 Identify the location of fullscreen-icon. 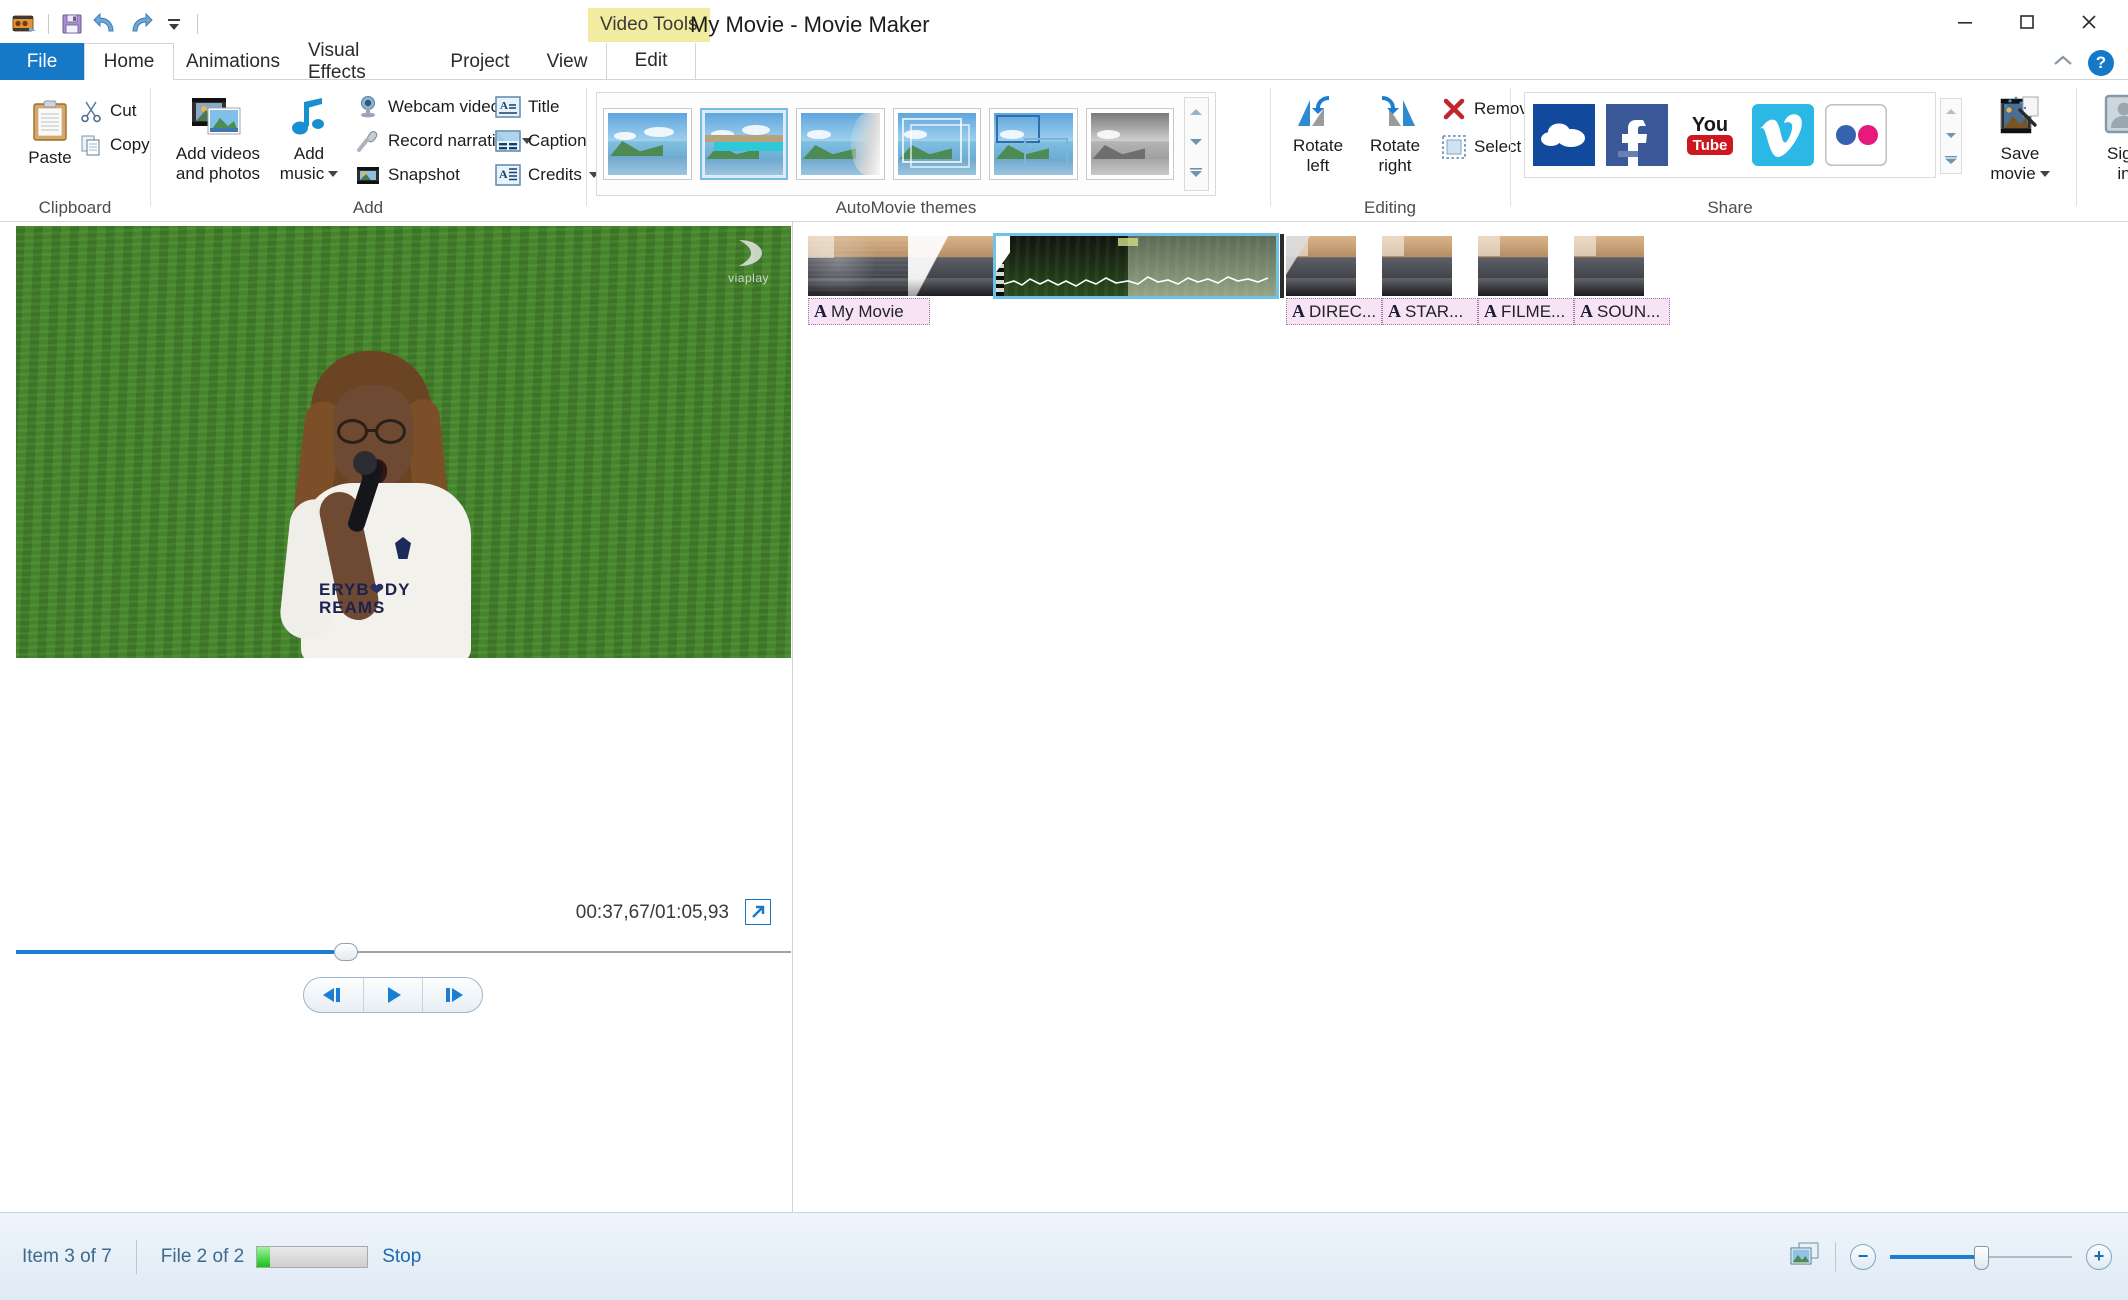
(758, 912).